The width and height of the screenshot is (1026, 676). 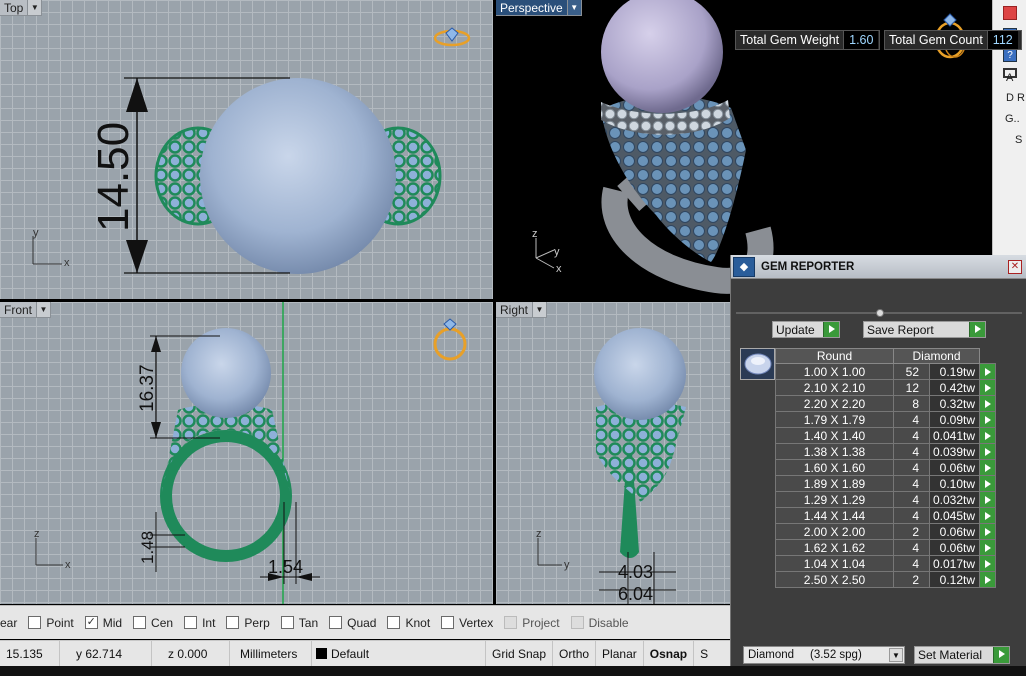 What do you see at coordinates (575, 653) in the screenshot?
I see `status-ortho: Ortho` at bounding box center [575, 653].